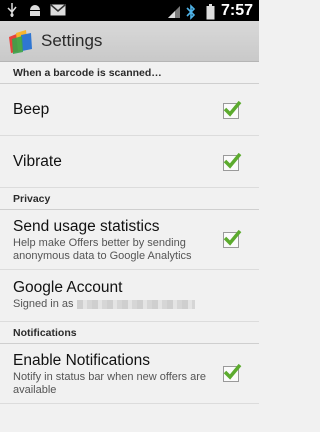 This screenshot has height=432, width=320. Describe the element at coordinates (20, 41) in the screenshot. I see `offers-app-icon` at that location.